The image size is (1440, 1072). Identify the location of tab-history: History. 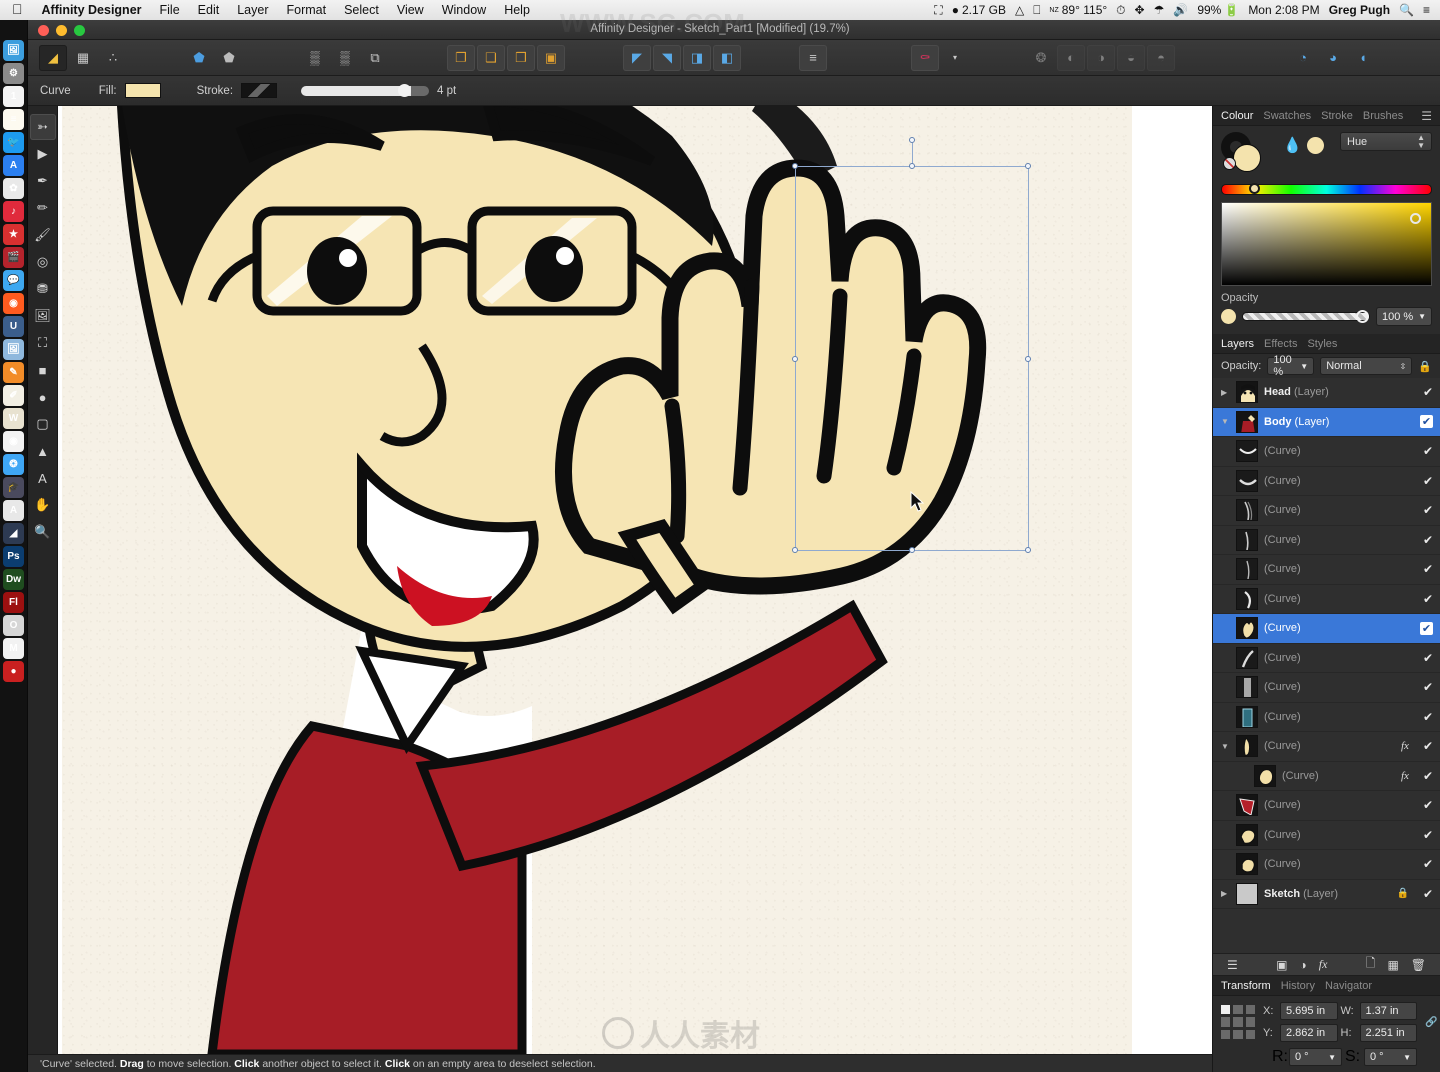
(1298, 986).